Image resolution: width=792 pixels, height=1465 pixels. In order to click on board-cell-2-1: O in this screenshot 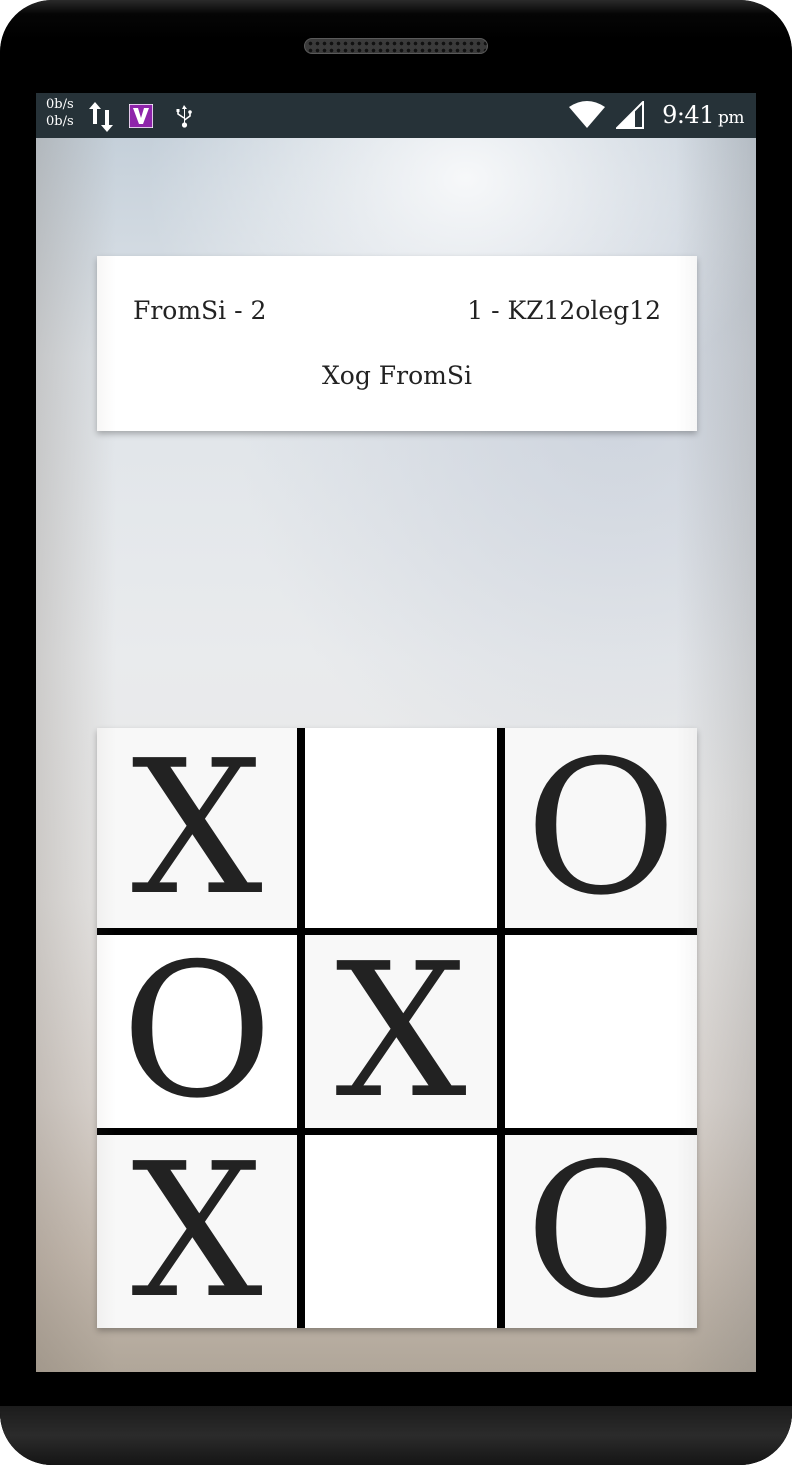, I will do `click(197, 1031)`.